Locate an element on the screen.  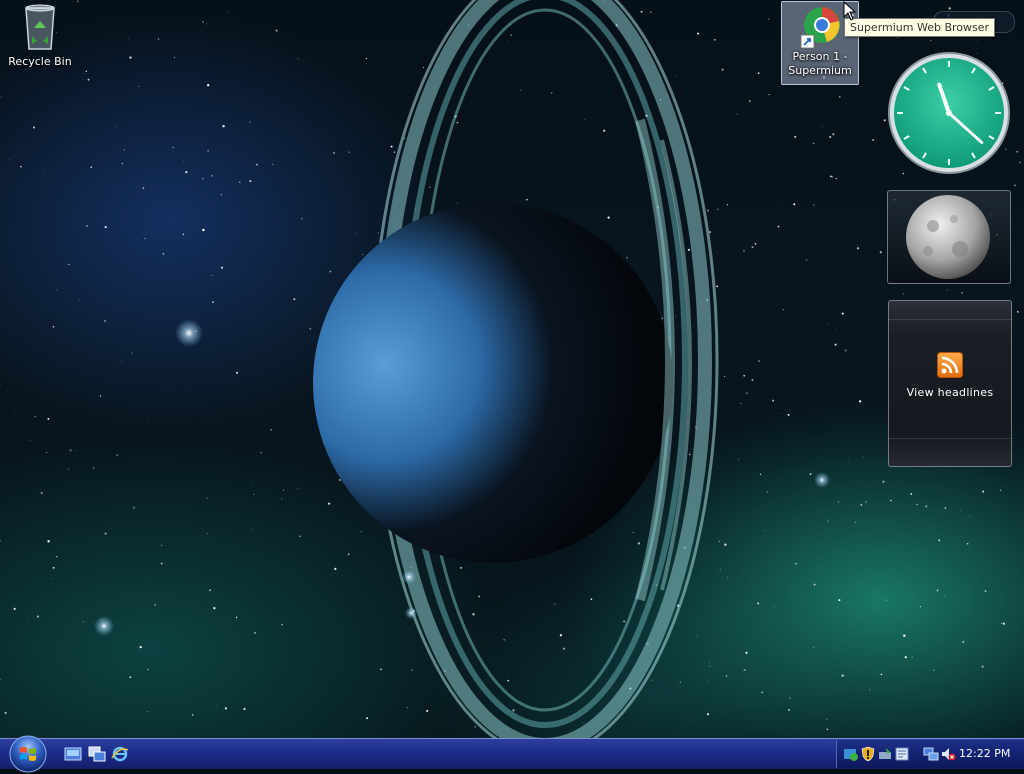
internet-explorer-icon is located at coordinates (120, 754).